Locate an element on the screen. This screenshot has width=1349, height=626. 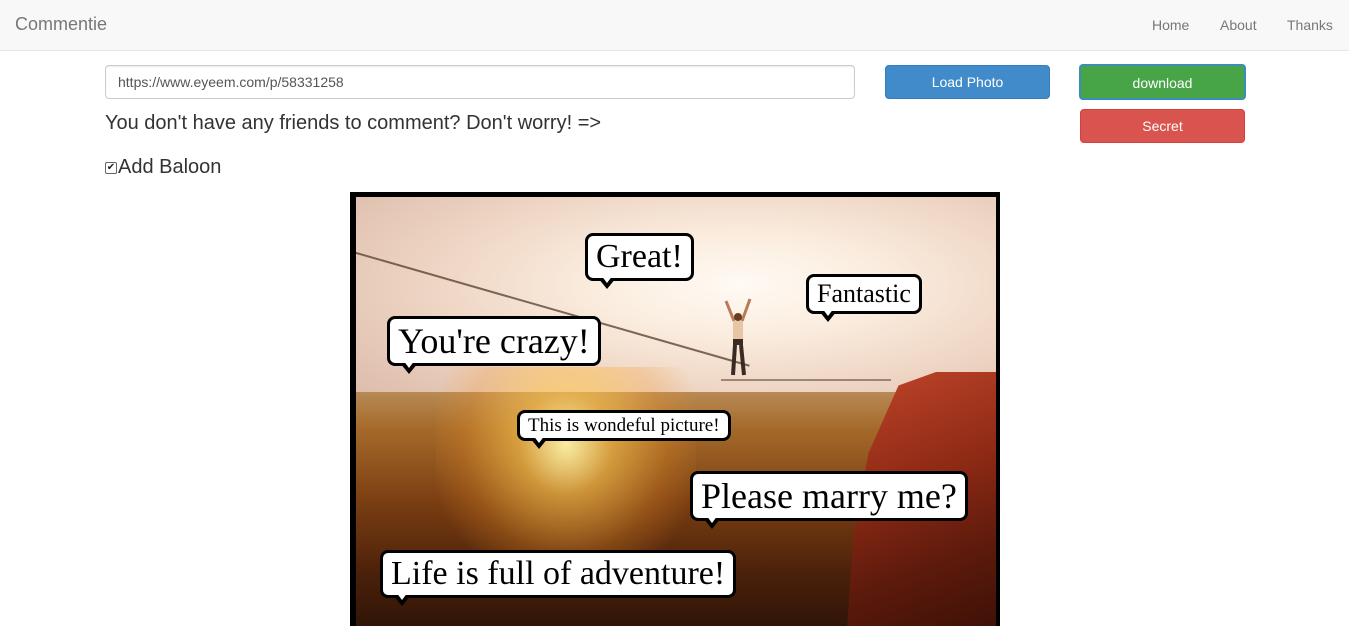
balloon-fantastic-text: Fantastic is located at coordinates (864, 293).